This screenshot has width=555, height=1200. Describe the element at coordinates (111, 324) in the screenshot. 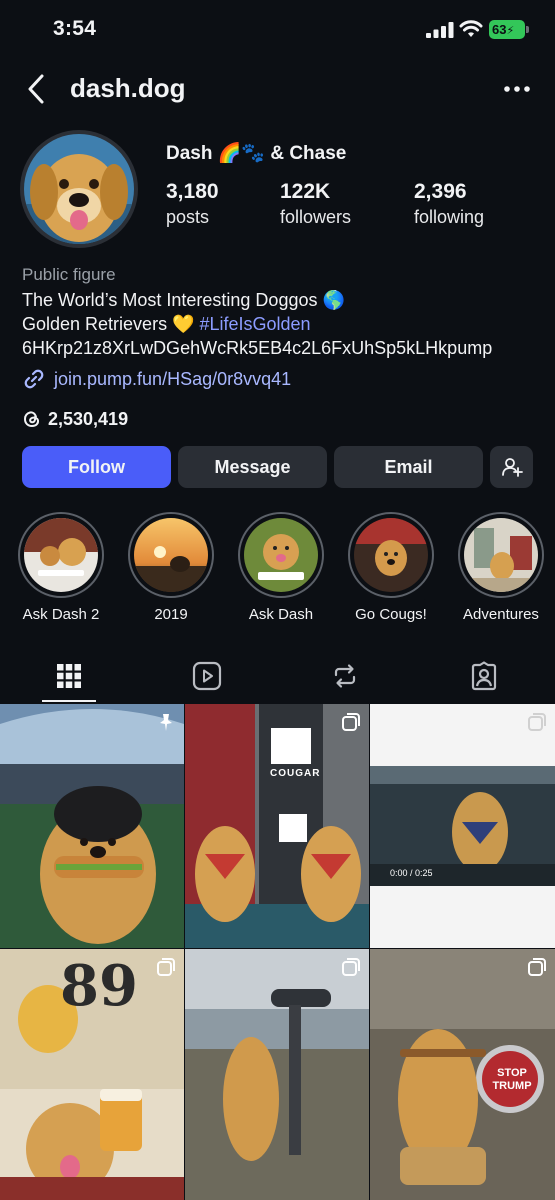

I see `bio-line-2-text: Golden Retrievers 💛` at that location.